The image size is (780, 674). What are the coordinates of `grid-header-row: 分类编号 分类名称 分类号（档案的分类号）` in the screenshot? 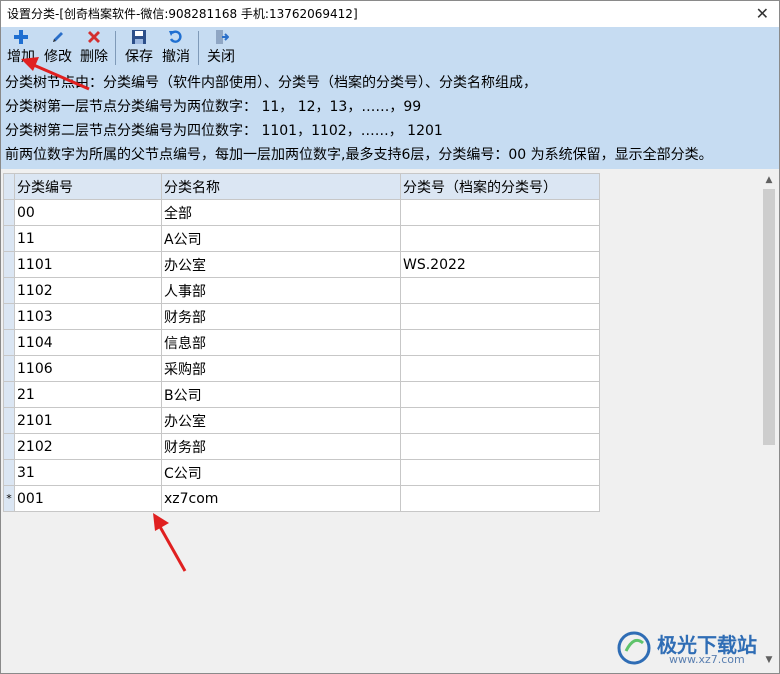 It's located at (301, 186).